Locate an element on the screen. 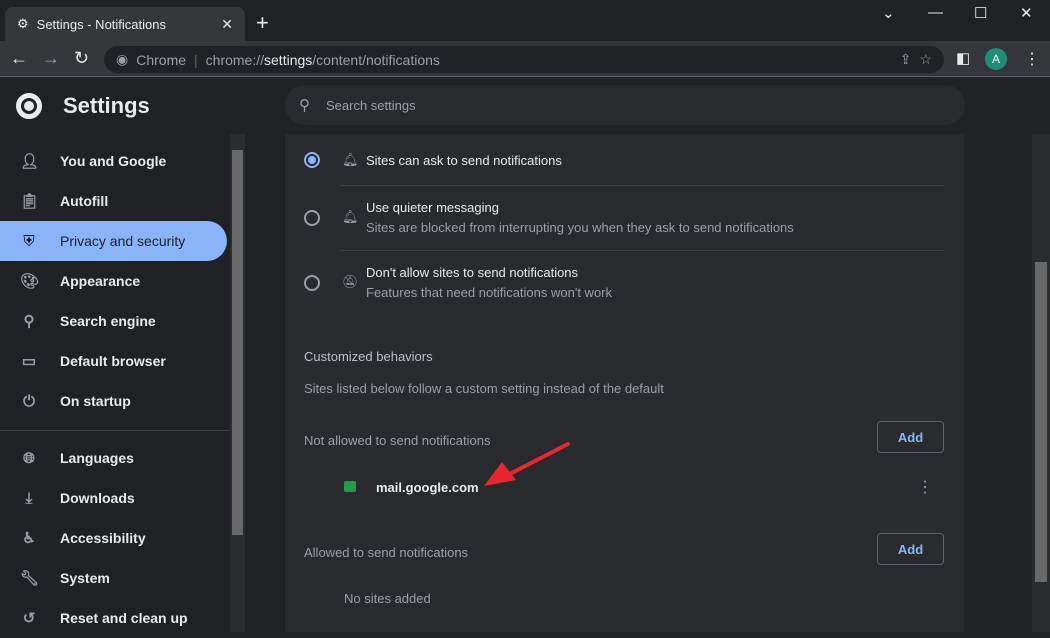 The height and width of the screenshot is (638, 1050). side-panel-icon: ◧ is located at coordinates (963, 58).